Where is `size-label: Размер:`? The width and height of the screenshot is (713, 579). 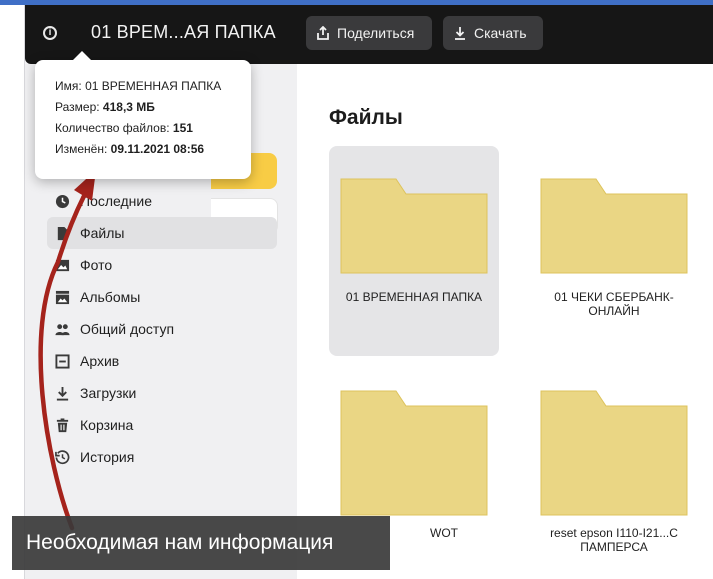
size-label: Размер: is located at coordinates (77, 107).